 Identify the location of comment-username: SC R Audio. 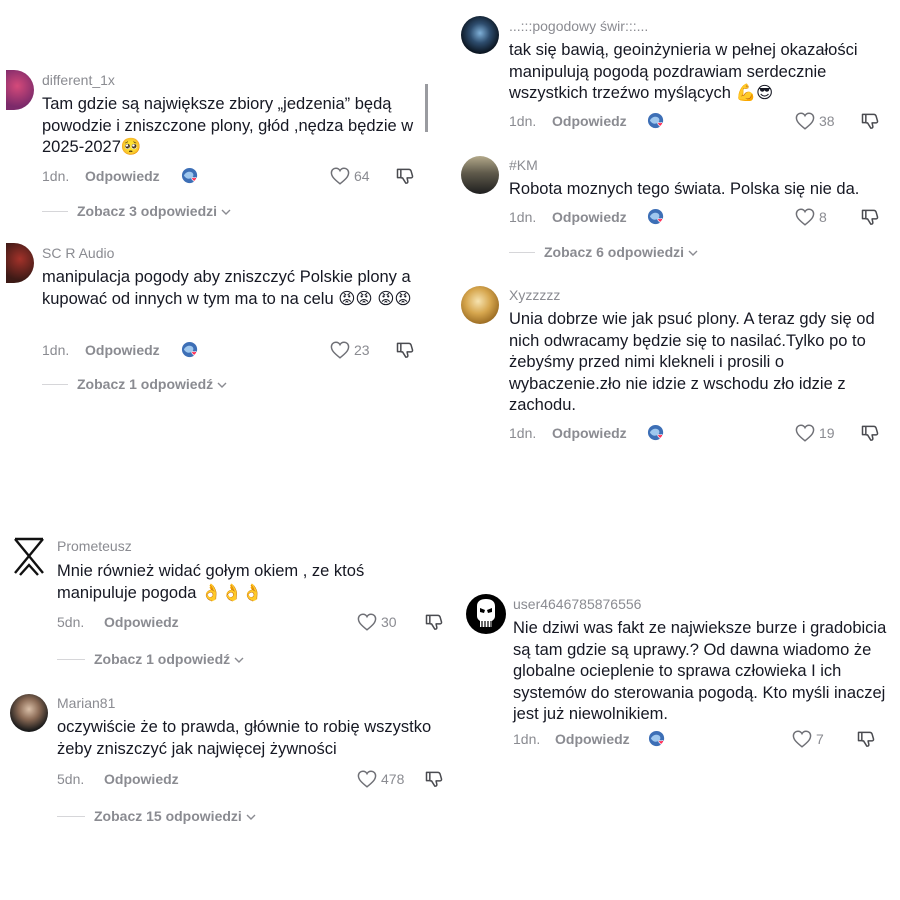
(78, 253).